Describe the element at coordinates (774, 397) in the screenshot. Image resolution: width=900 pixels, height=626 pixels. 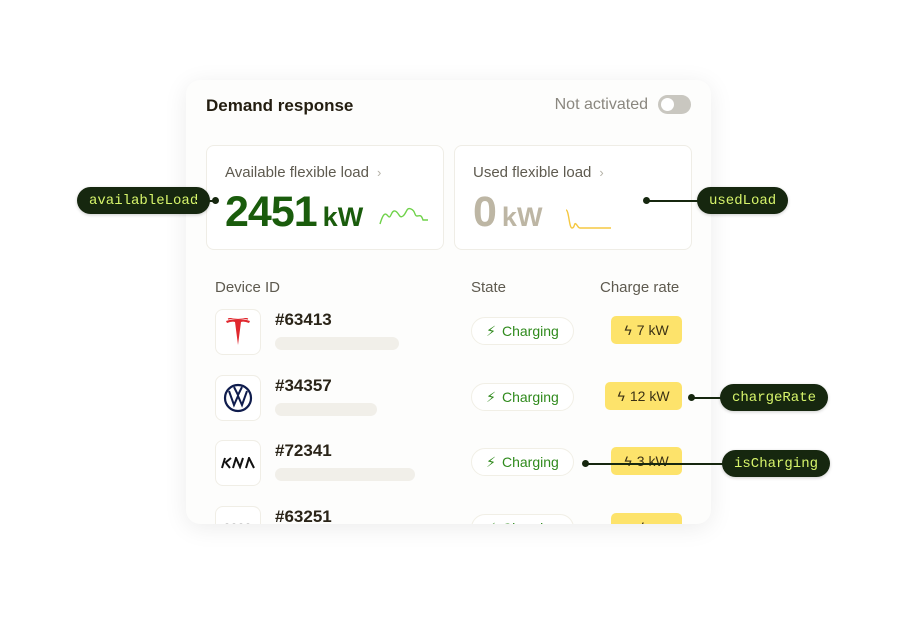
I see `annotation-charge-rate: chargeRate` at that location.